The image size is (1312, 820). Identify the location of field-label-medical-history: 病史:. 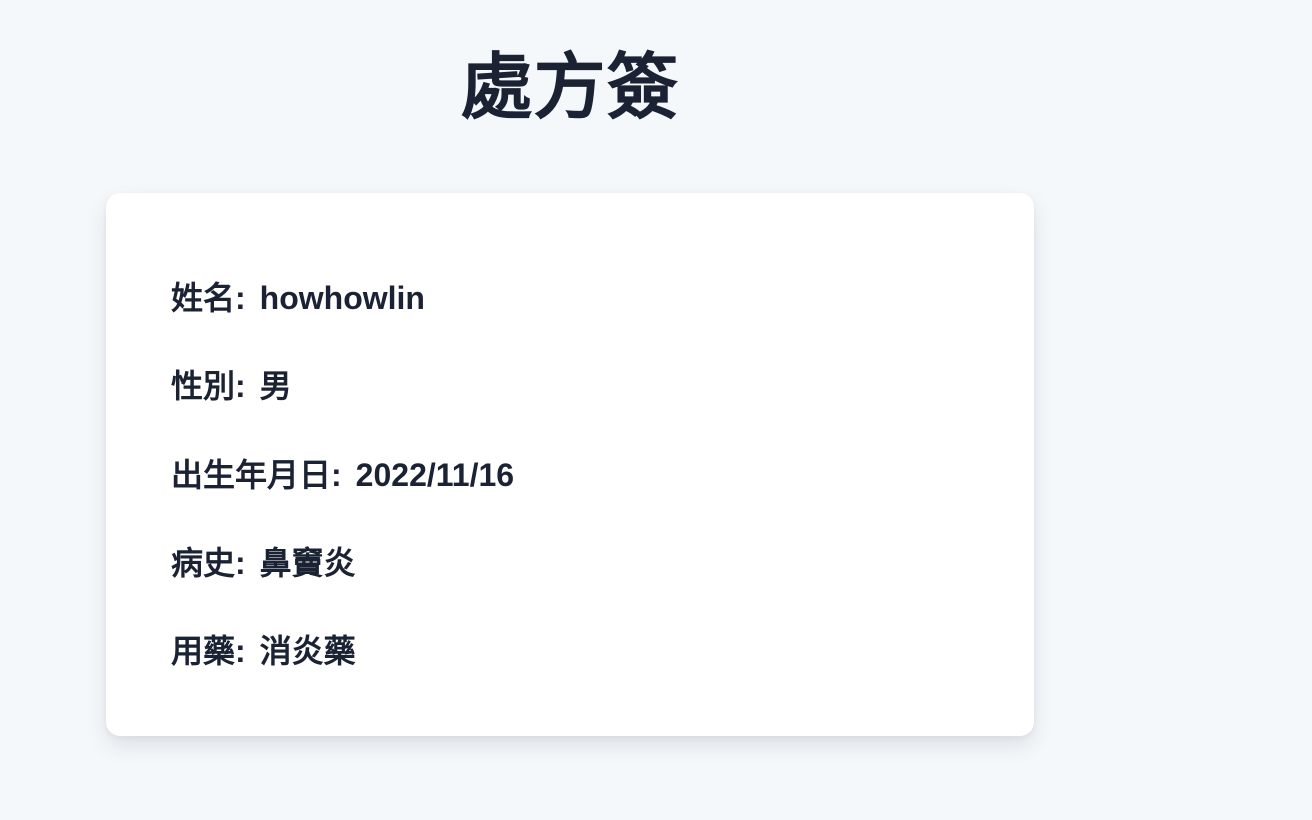
(208, 563).